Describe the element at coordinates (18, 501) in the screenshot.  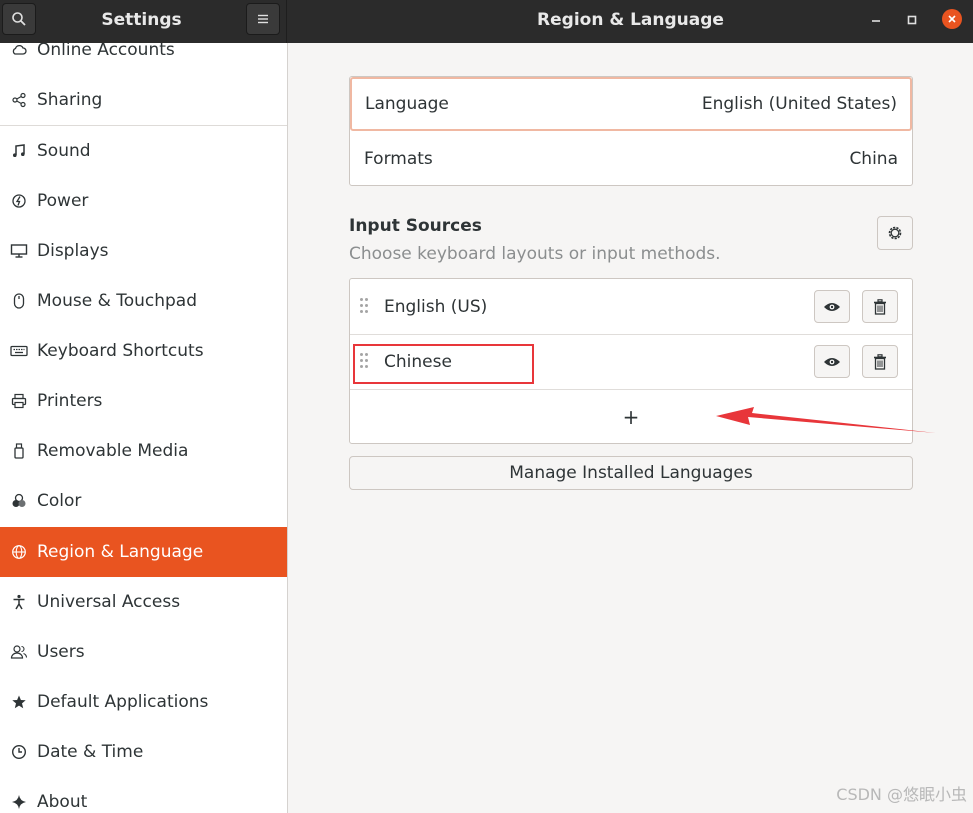
I see `color-icon` at that location.